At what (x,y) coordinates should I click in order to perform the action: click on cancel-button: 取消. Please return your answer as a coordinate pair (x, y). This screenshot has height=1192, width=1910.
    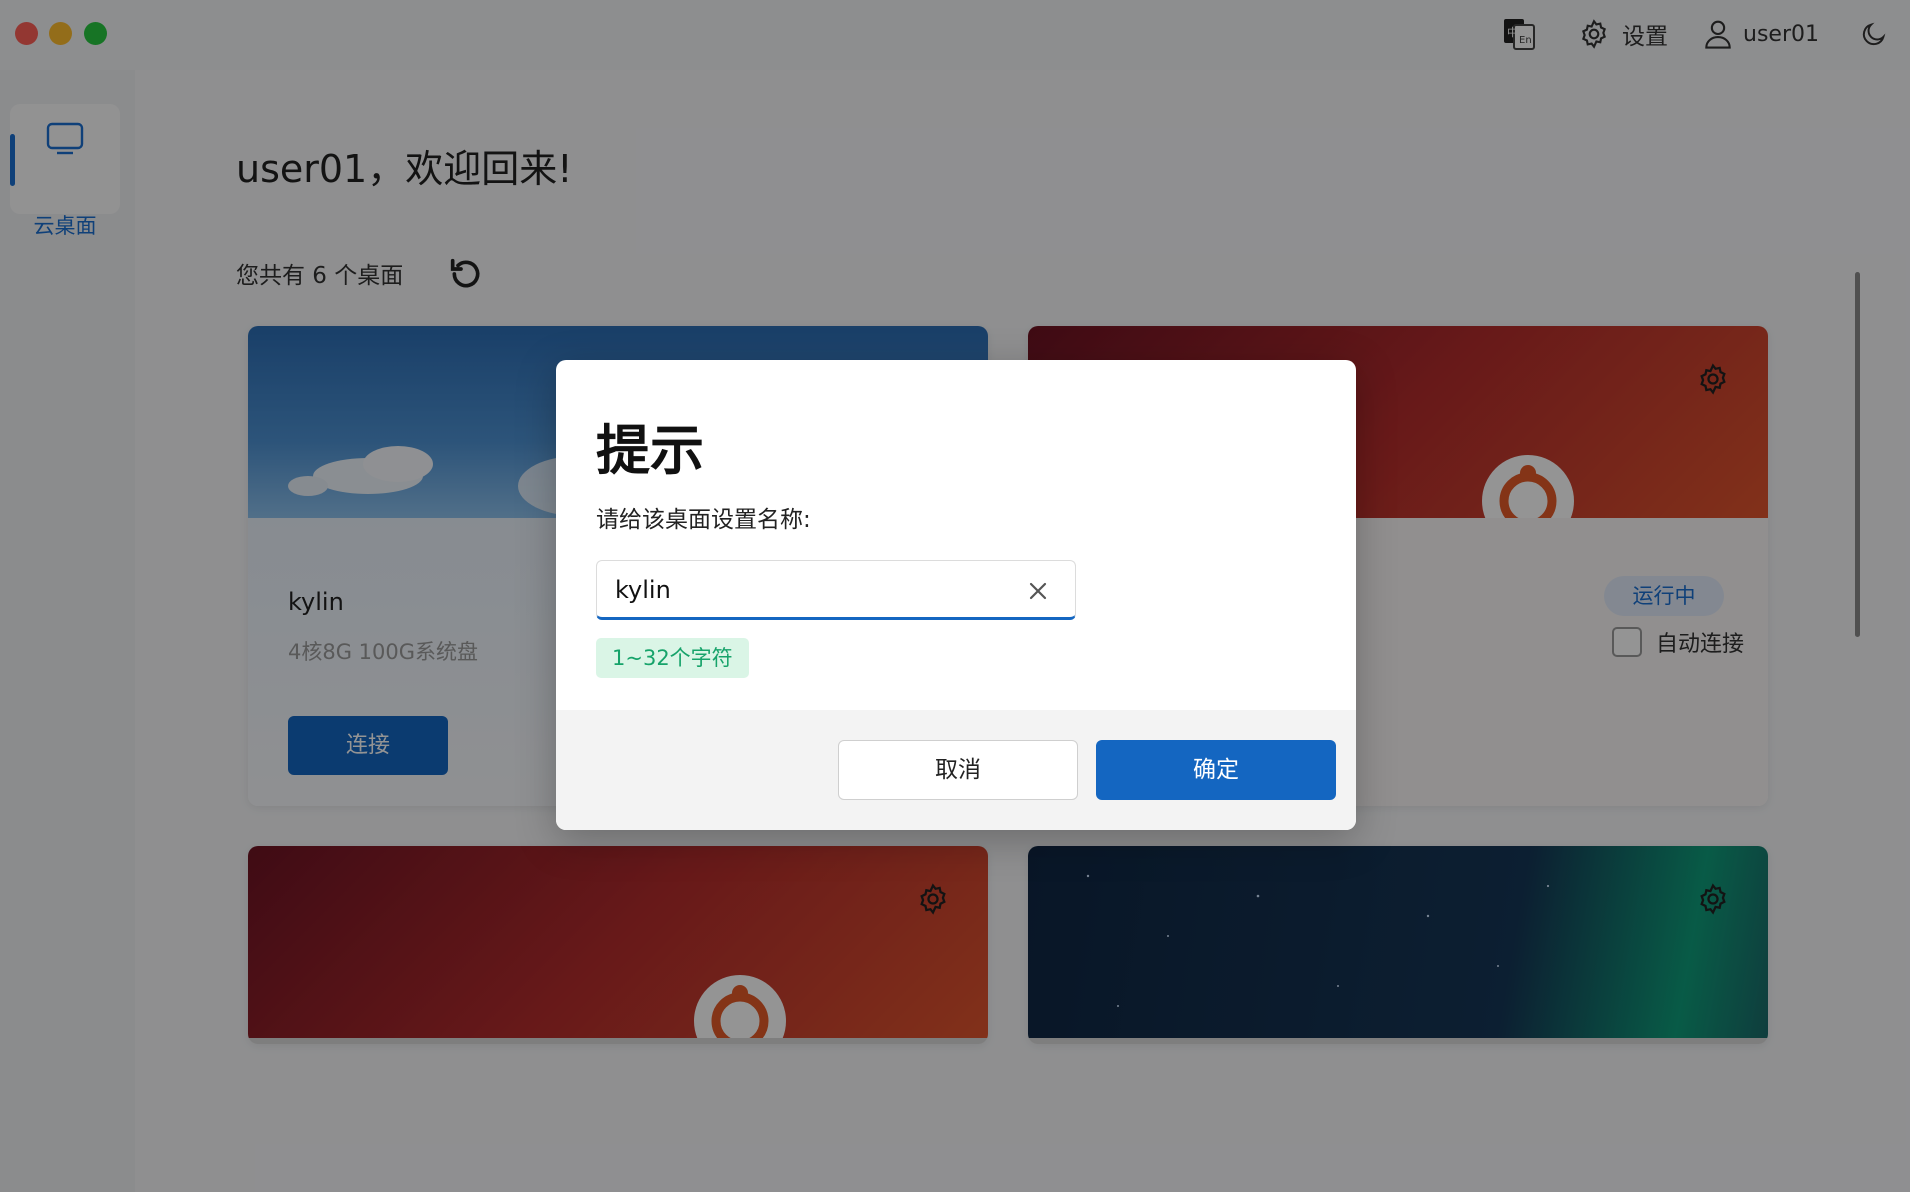
    Looking at the image, I should click on (958, 770).